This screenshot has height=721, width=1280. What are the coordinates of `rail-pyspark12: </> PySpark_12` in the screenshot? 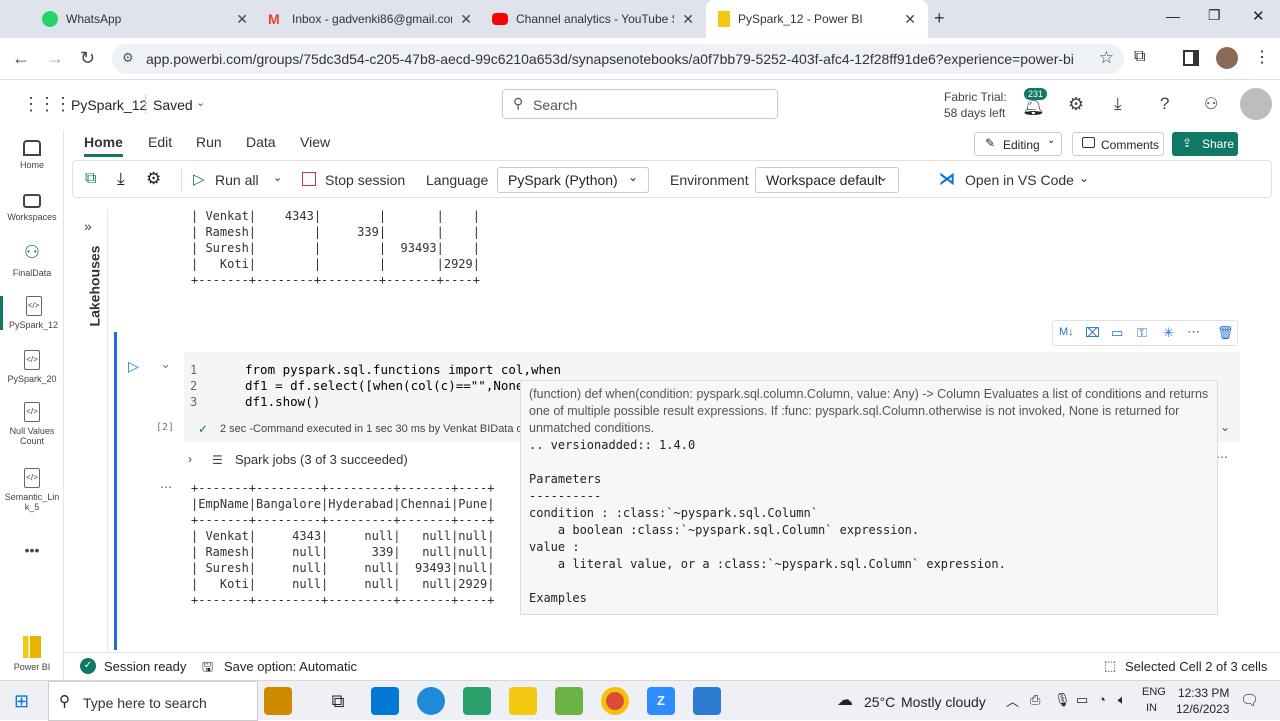 It's located at (32, 313).